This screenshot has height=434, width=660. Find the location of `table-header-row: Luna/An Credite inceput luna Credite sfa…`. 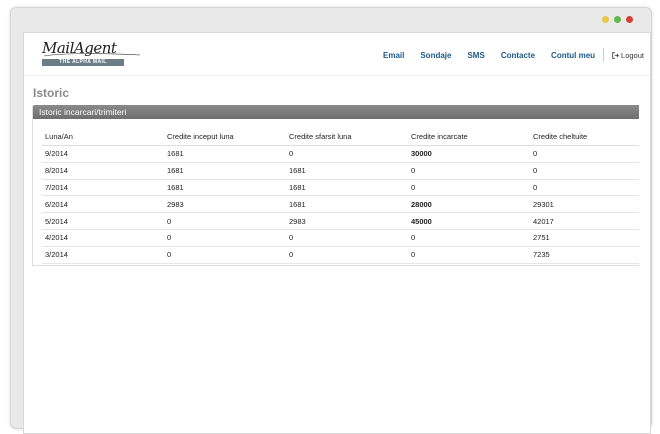

table-header-row: Luna/An Credite inceput luna Credite sfa… is located at coordinates (340, 136).